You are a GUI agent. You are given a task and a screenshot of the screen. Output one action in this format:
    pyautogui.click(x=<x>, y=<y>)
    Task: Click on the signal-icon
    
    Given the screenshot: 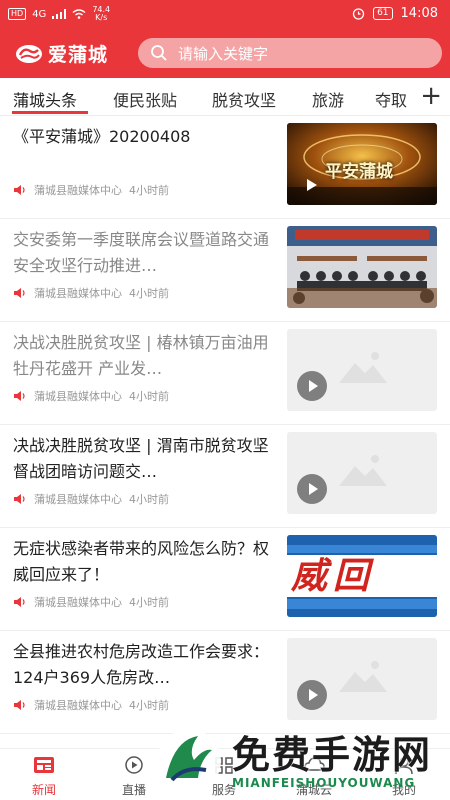 What is the action you would take?
    pyautogui.click(x=59, y=14)
    